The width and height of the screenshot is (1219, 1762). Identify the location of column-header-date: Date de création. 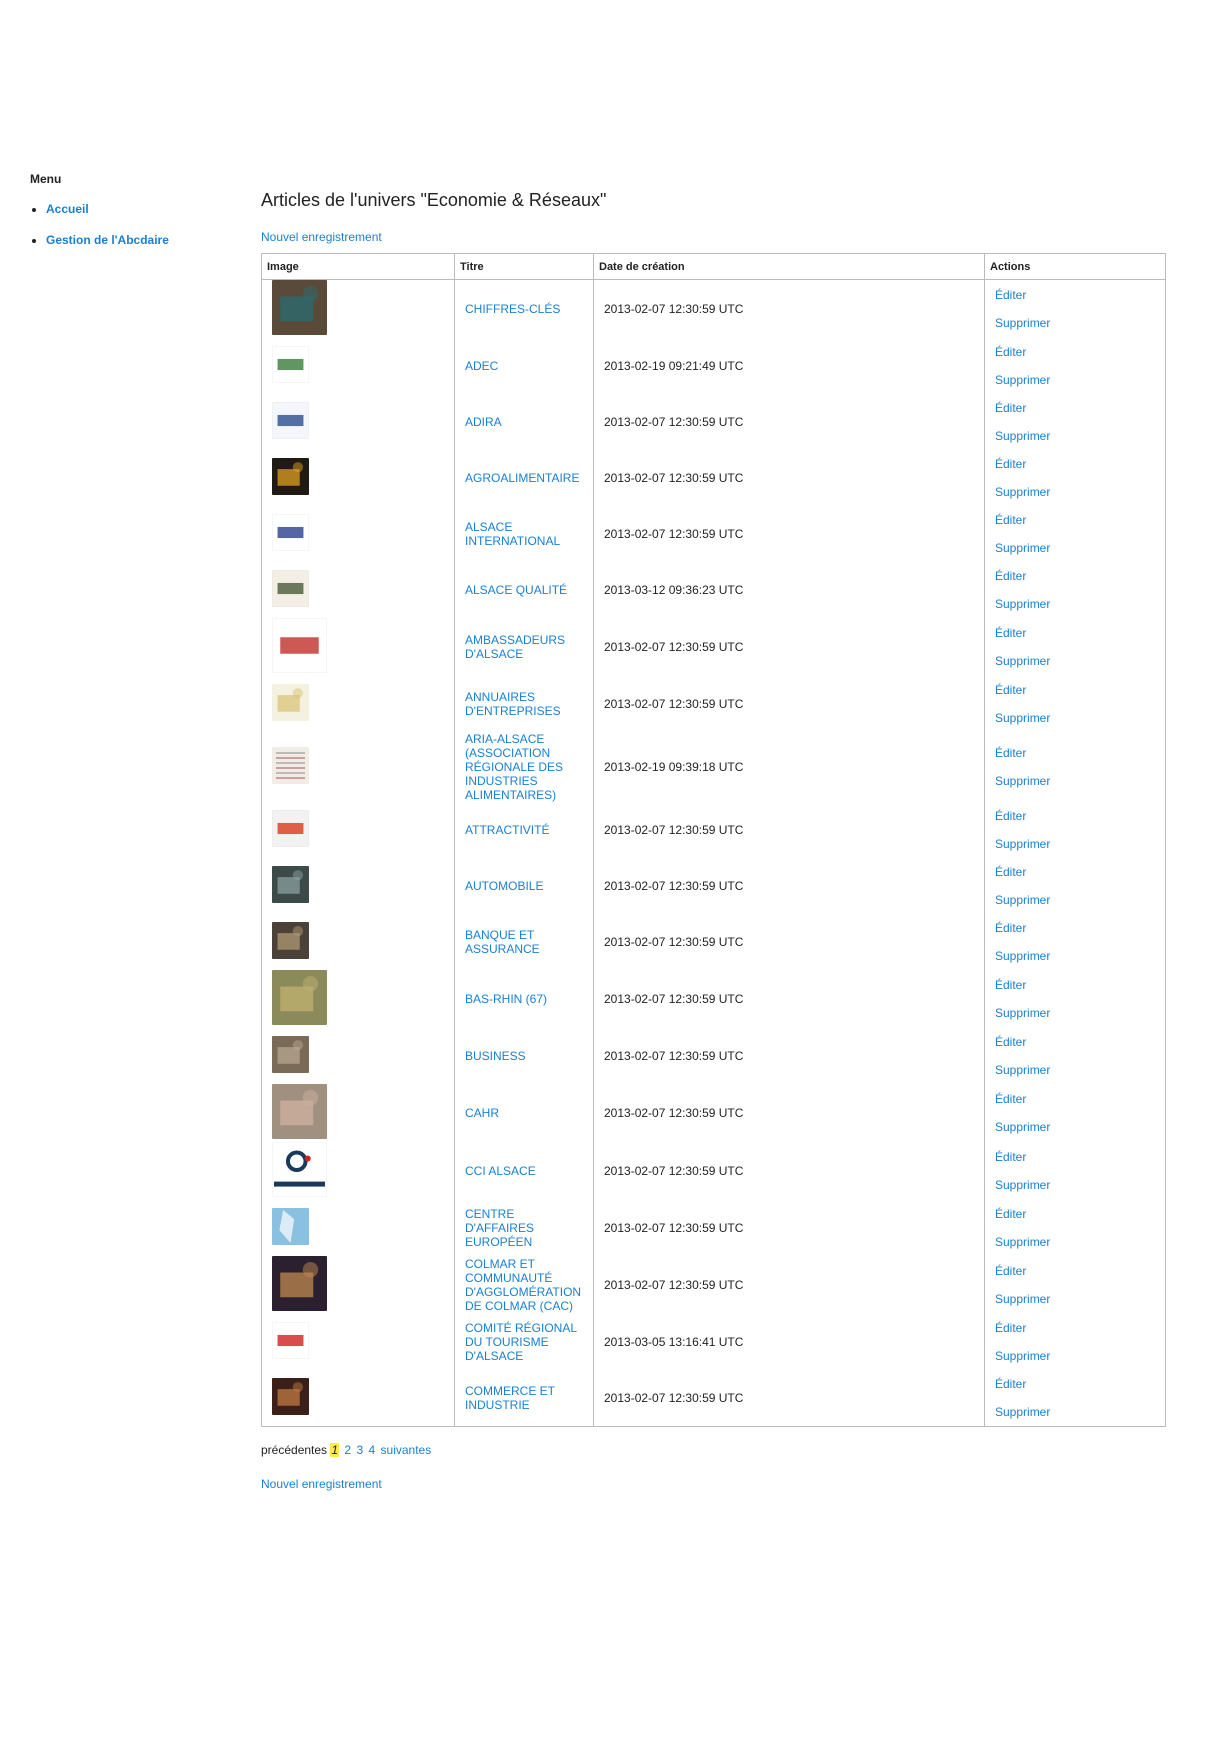
(789, 266).